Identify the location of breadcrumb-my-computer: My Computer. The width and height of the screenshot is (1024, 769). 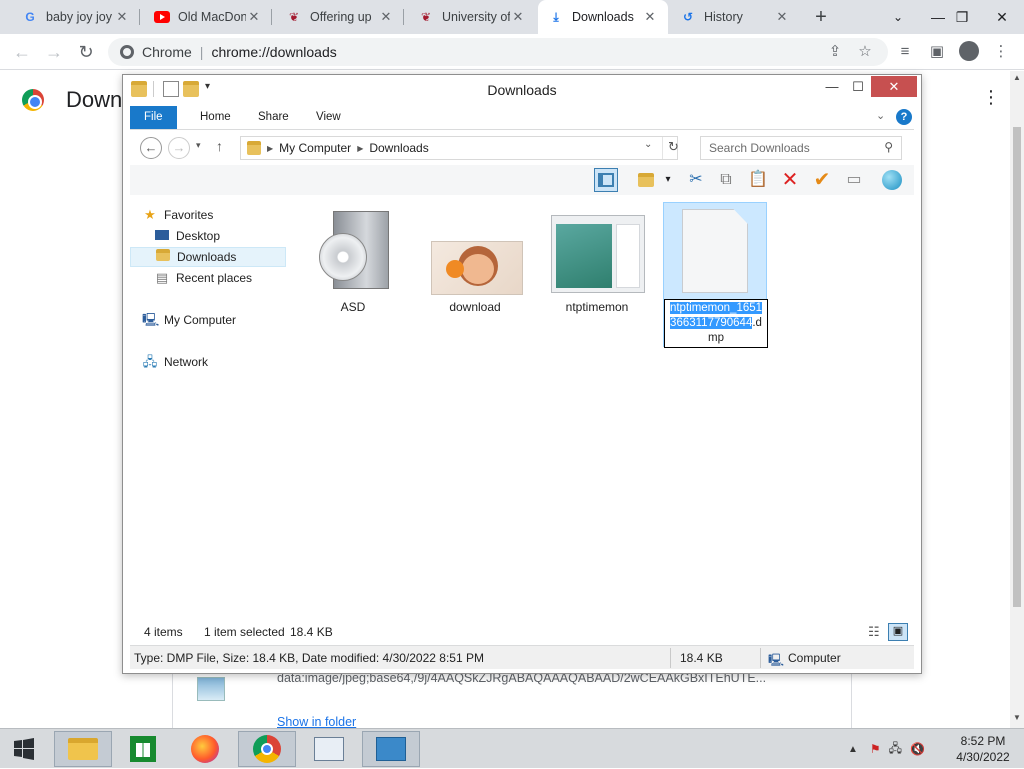
(315, 148).